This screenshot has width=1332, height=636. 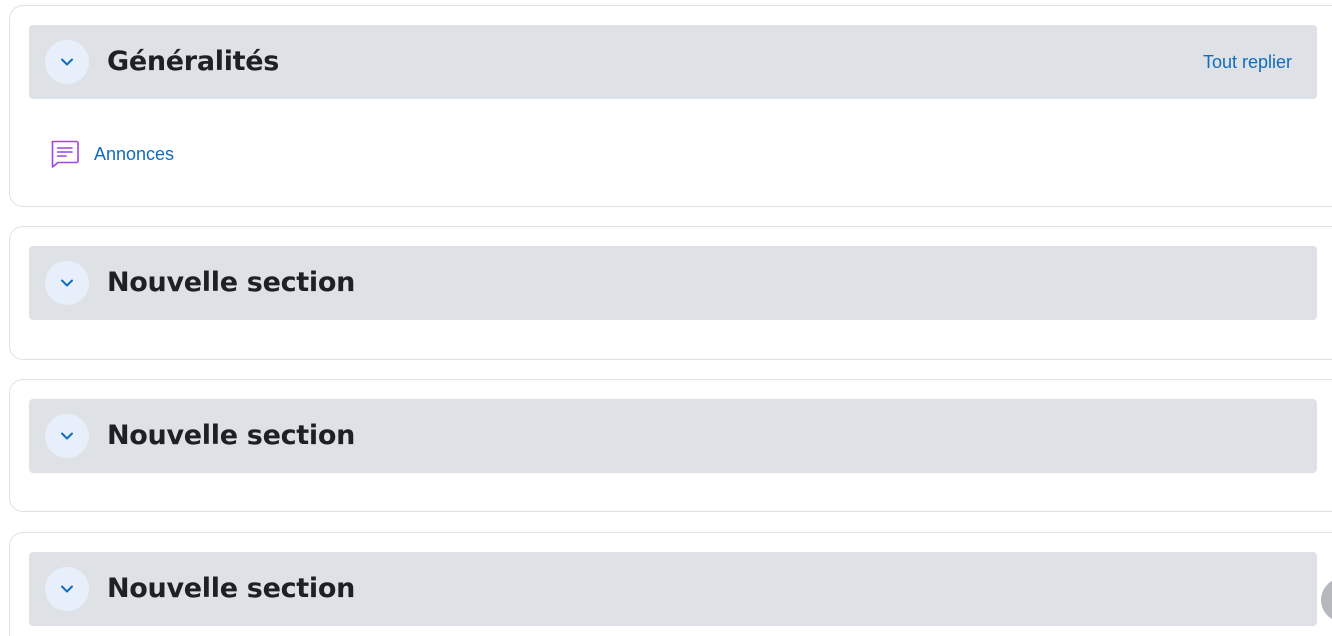 I want to click on collapse-all-link: Tout replier, so click(x=1247, y=62).